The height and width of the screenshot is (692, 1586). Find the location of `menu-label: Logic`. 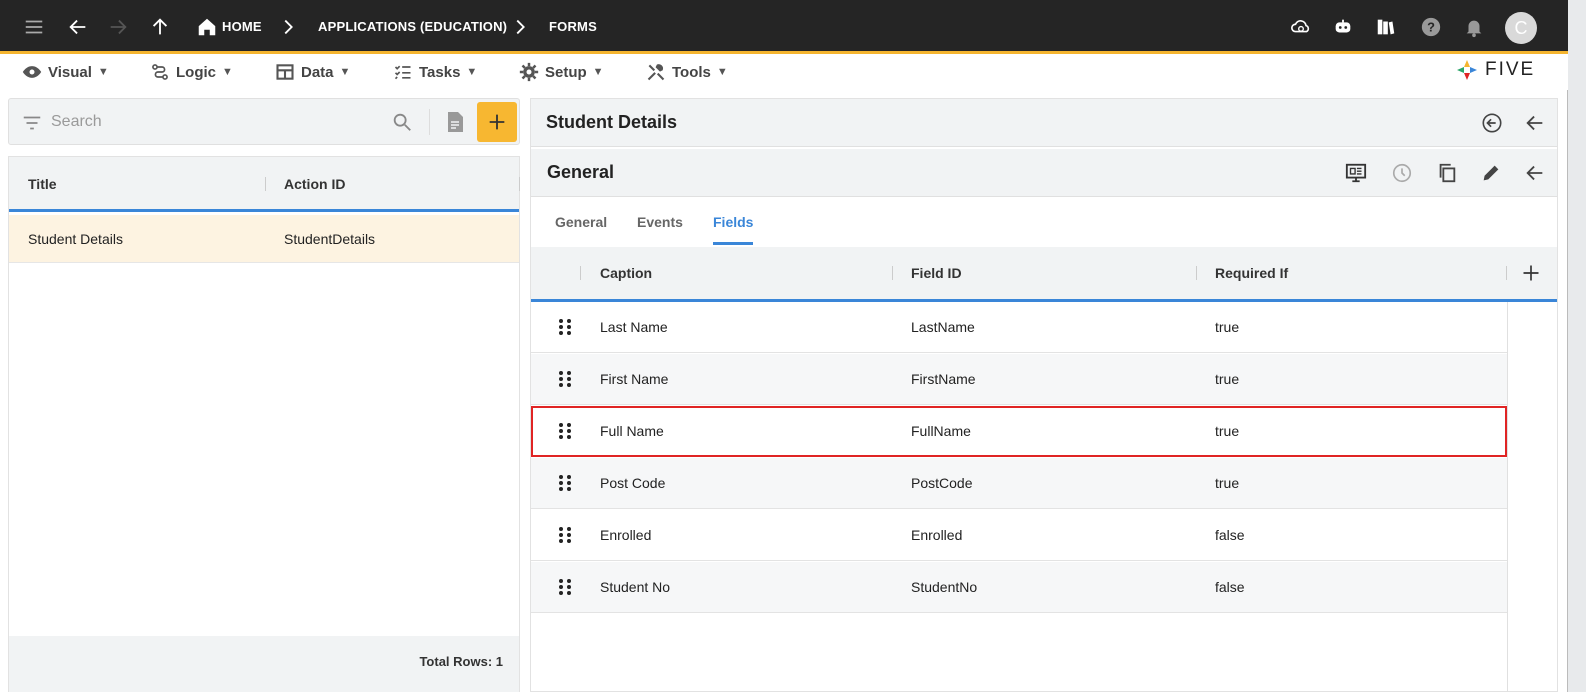

menu-label: Logic is located at coordinates (196, 72).